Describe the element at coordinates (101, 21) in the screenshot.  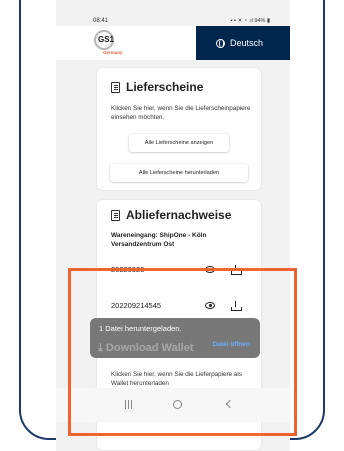
I see `status-time: 08:41` at that location.